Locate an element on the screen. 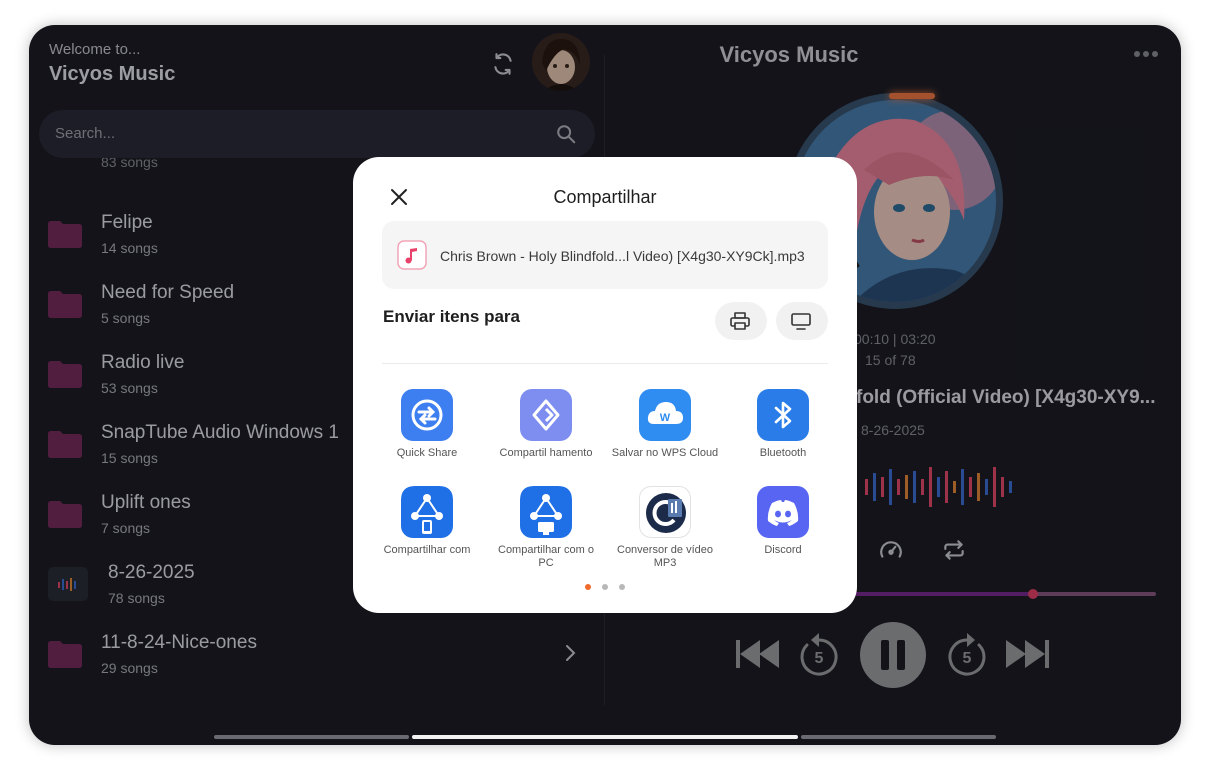 The height and width of the screenshot is (778, 1210). wps-cloud-icon: W is located at coordinates (665, 415).